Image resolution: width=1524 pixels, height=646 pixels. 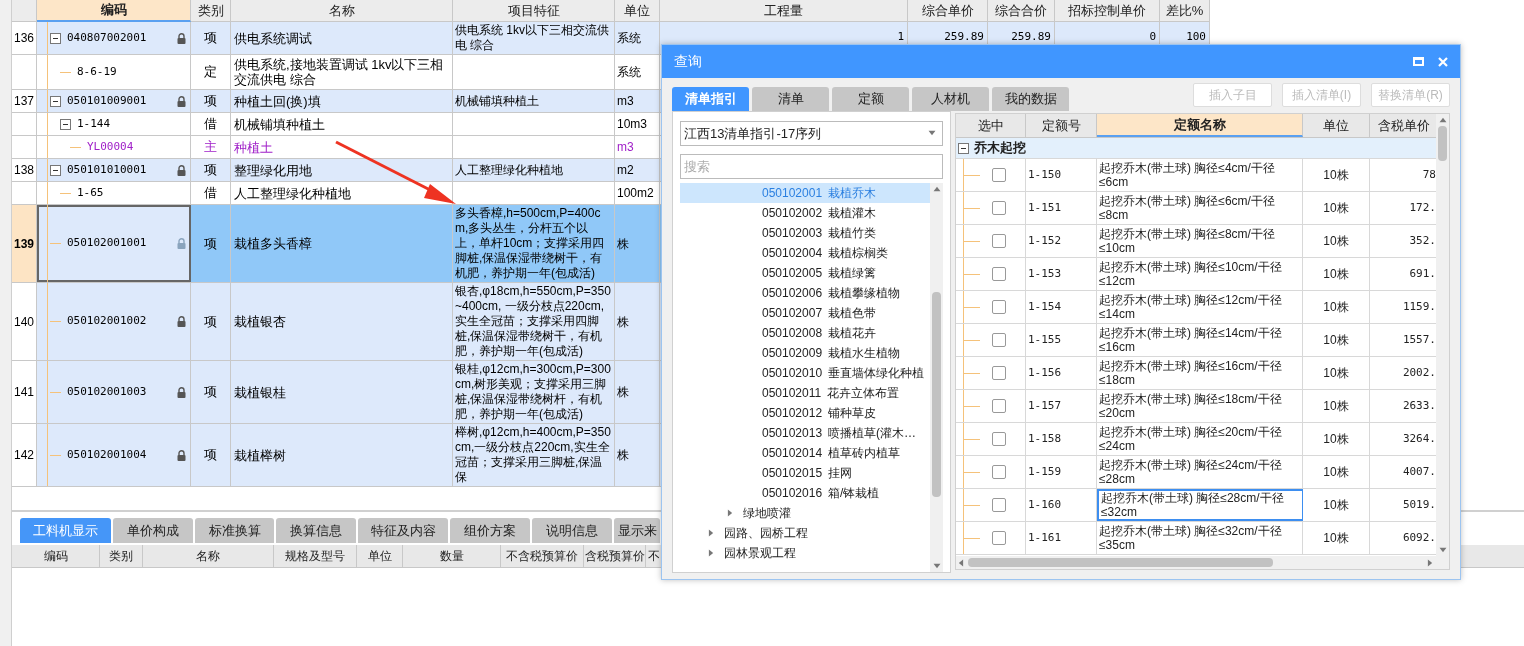 I want to click on price-text: 2633., so click(x=1419, y=405).